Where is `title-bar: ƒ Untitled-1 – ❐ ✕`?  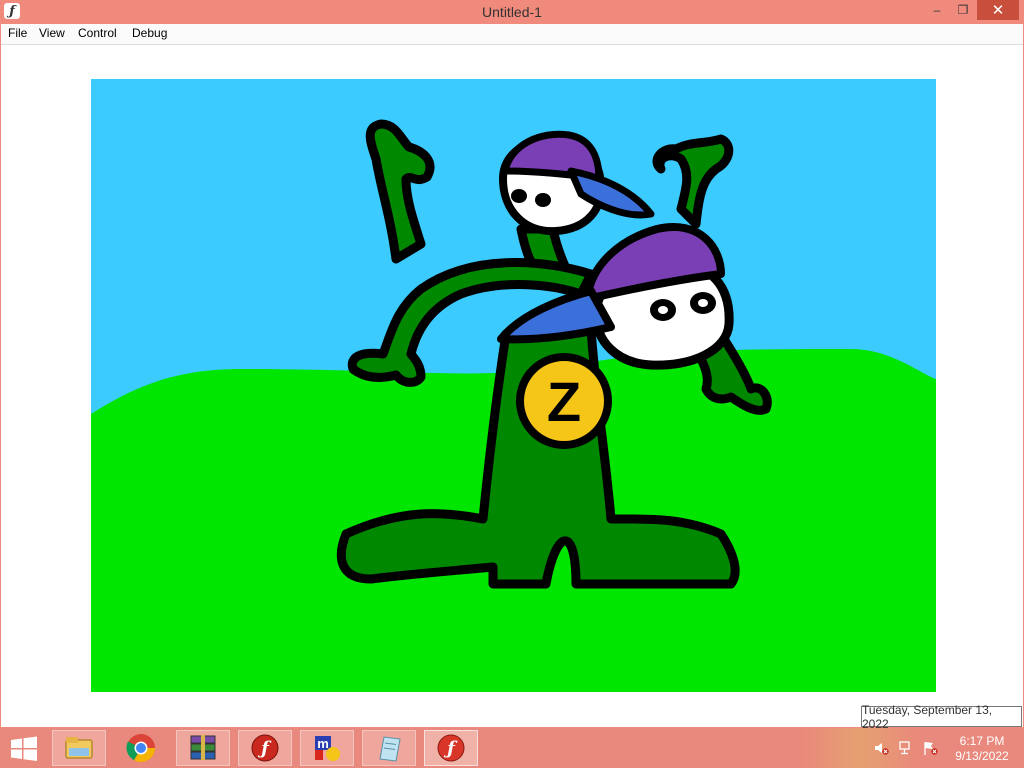 title-bar: ƒ Untitled-1 – ❐ ✕ is located at coordinates (512, 12).